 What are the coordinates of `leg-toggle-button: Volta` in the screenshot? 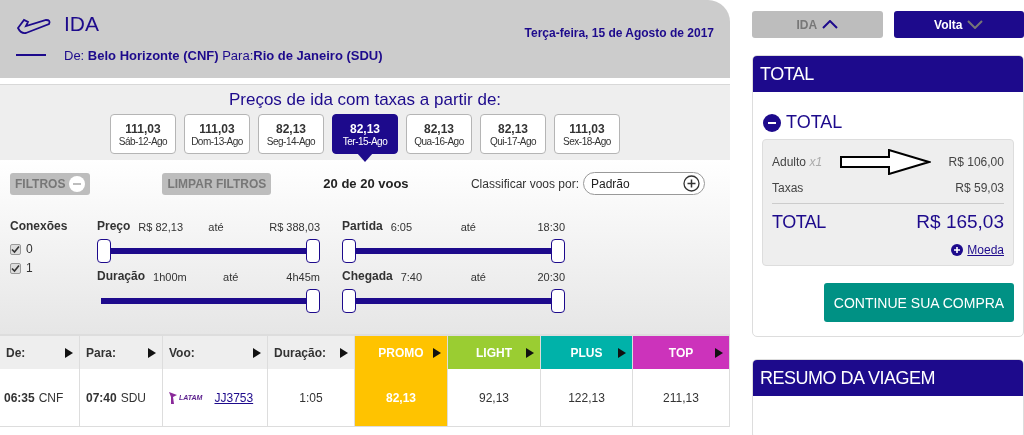 It's located at (958, 24).